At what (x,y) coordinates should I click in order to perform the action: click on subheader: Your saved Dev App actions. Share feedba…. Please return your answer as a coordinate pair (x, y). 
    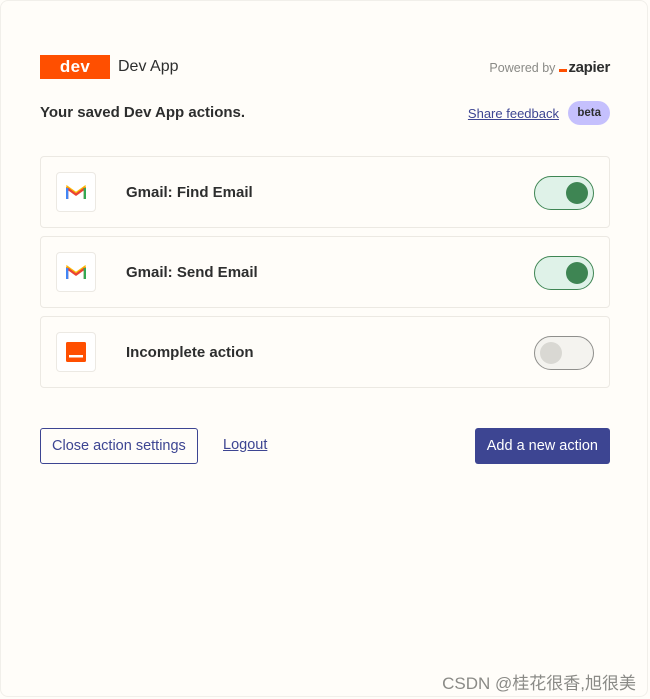
    Looking at the image, I should click on (325, 113).